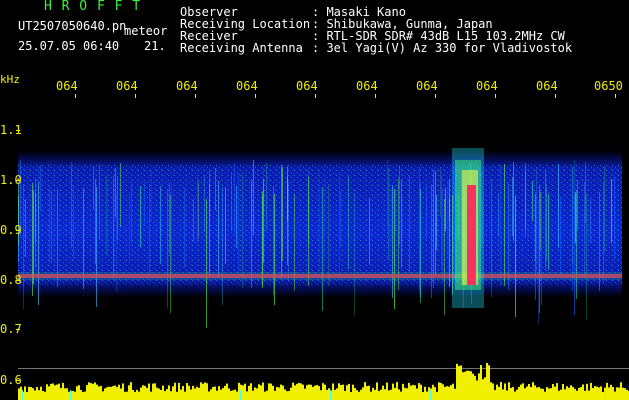 Image resolution: width=629 pixels, height=400 pixels. Describe the element at coordinates (155, 46) in the screenshot. I see `counter: 21.` at that location.